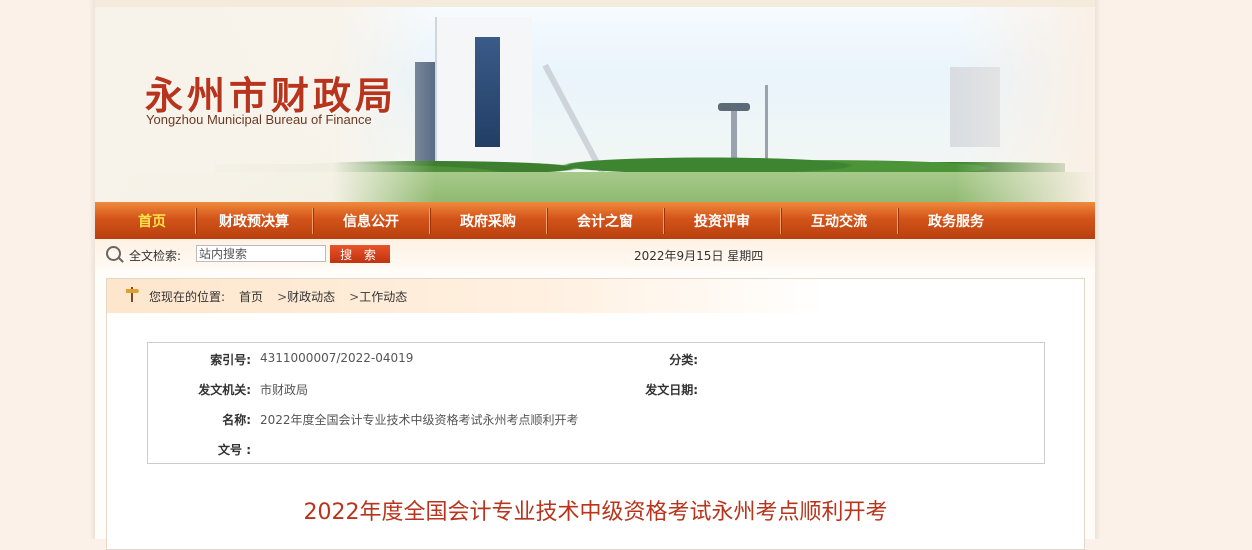 The width and height of the screenshot is (1252, 550). I want to click on nav-item-investment: 投资评审, so click(722, 221).